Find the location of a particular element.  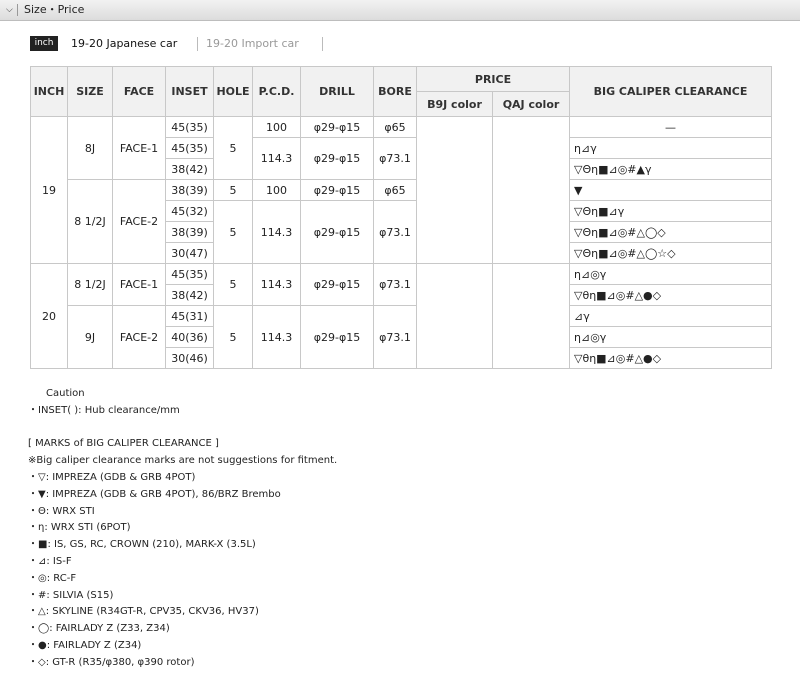

tab-japanese-car: 19-20 Japanese car is located at coordinates (124, 44).